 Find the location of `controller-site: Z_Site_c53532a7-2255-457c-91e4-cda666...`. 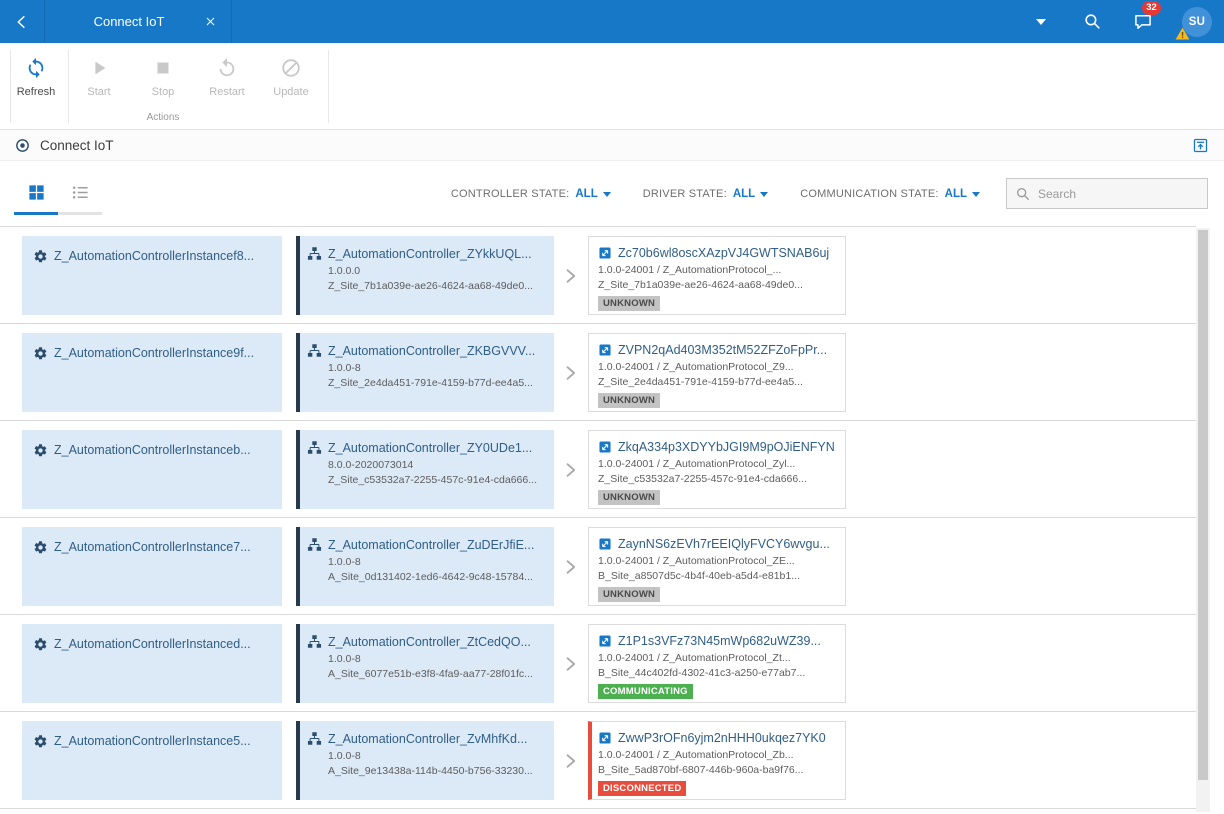

controller-site: Z_Site_c53532a7-2255-457c-91e4-cda666... is located at coordinates (432, 480).